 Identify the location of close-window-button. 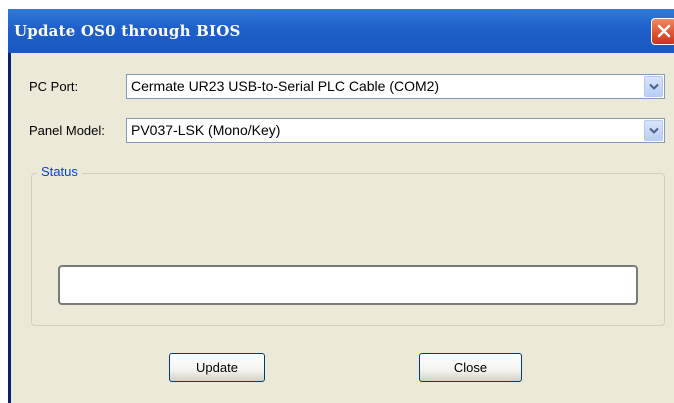
(662, 31).